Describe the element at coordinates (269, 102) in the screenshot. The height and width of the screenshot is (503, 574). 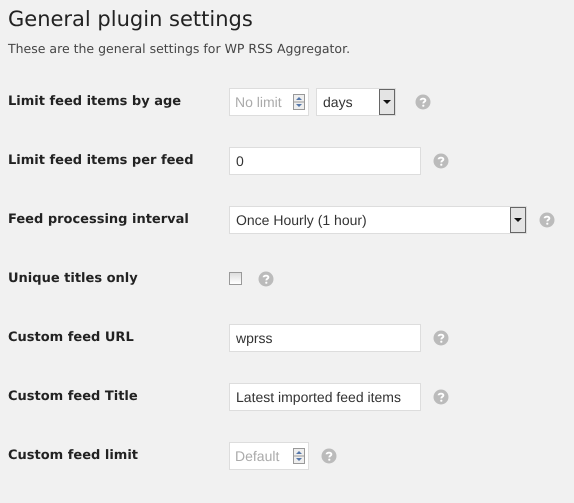
I see `number-field: No limit` at that location.